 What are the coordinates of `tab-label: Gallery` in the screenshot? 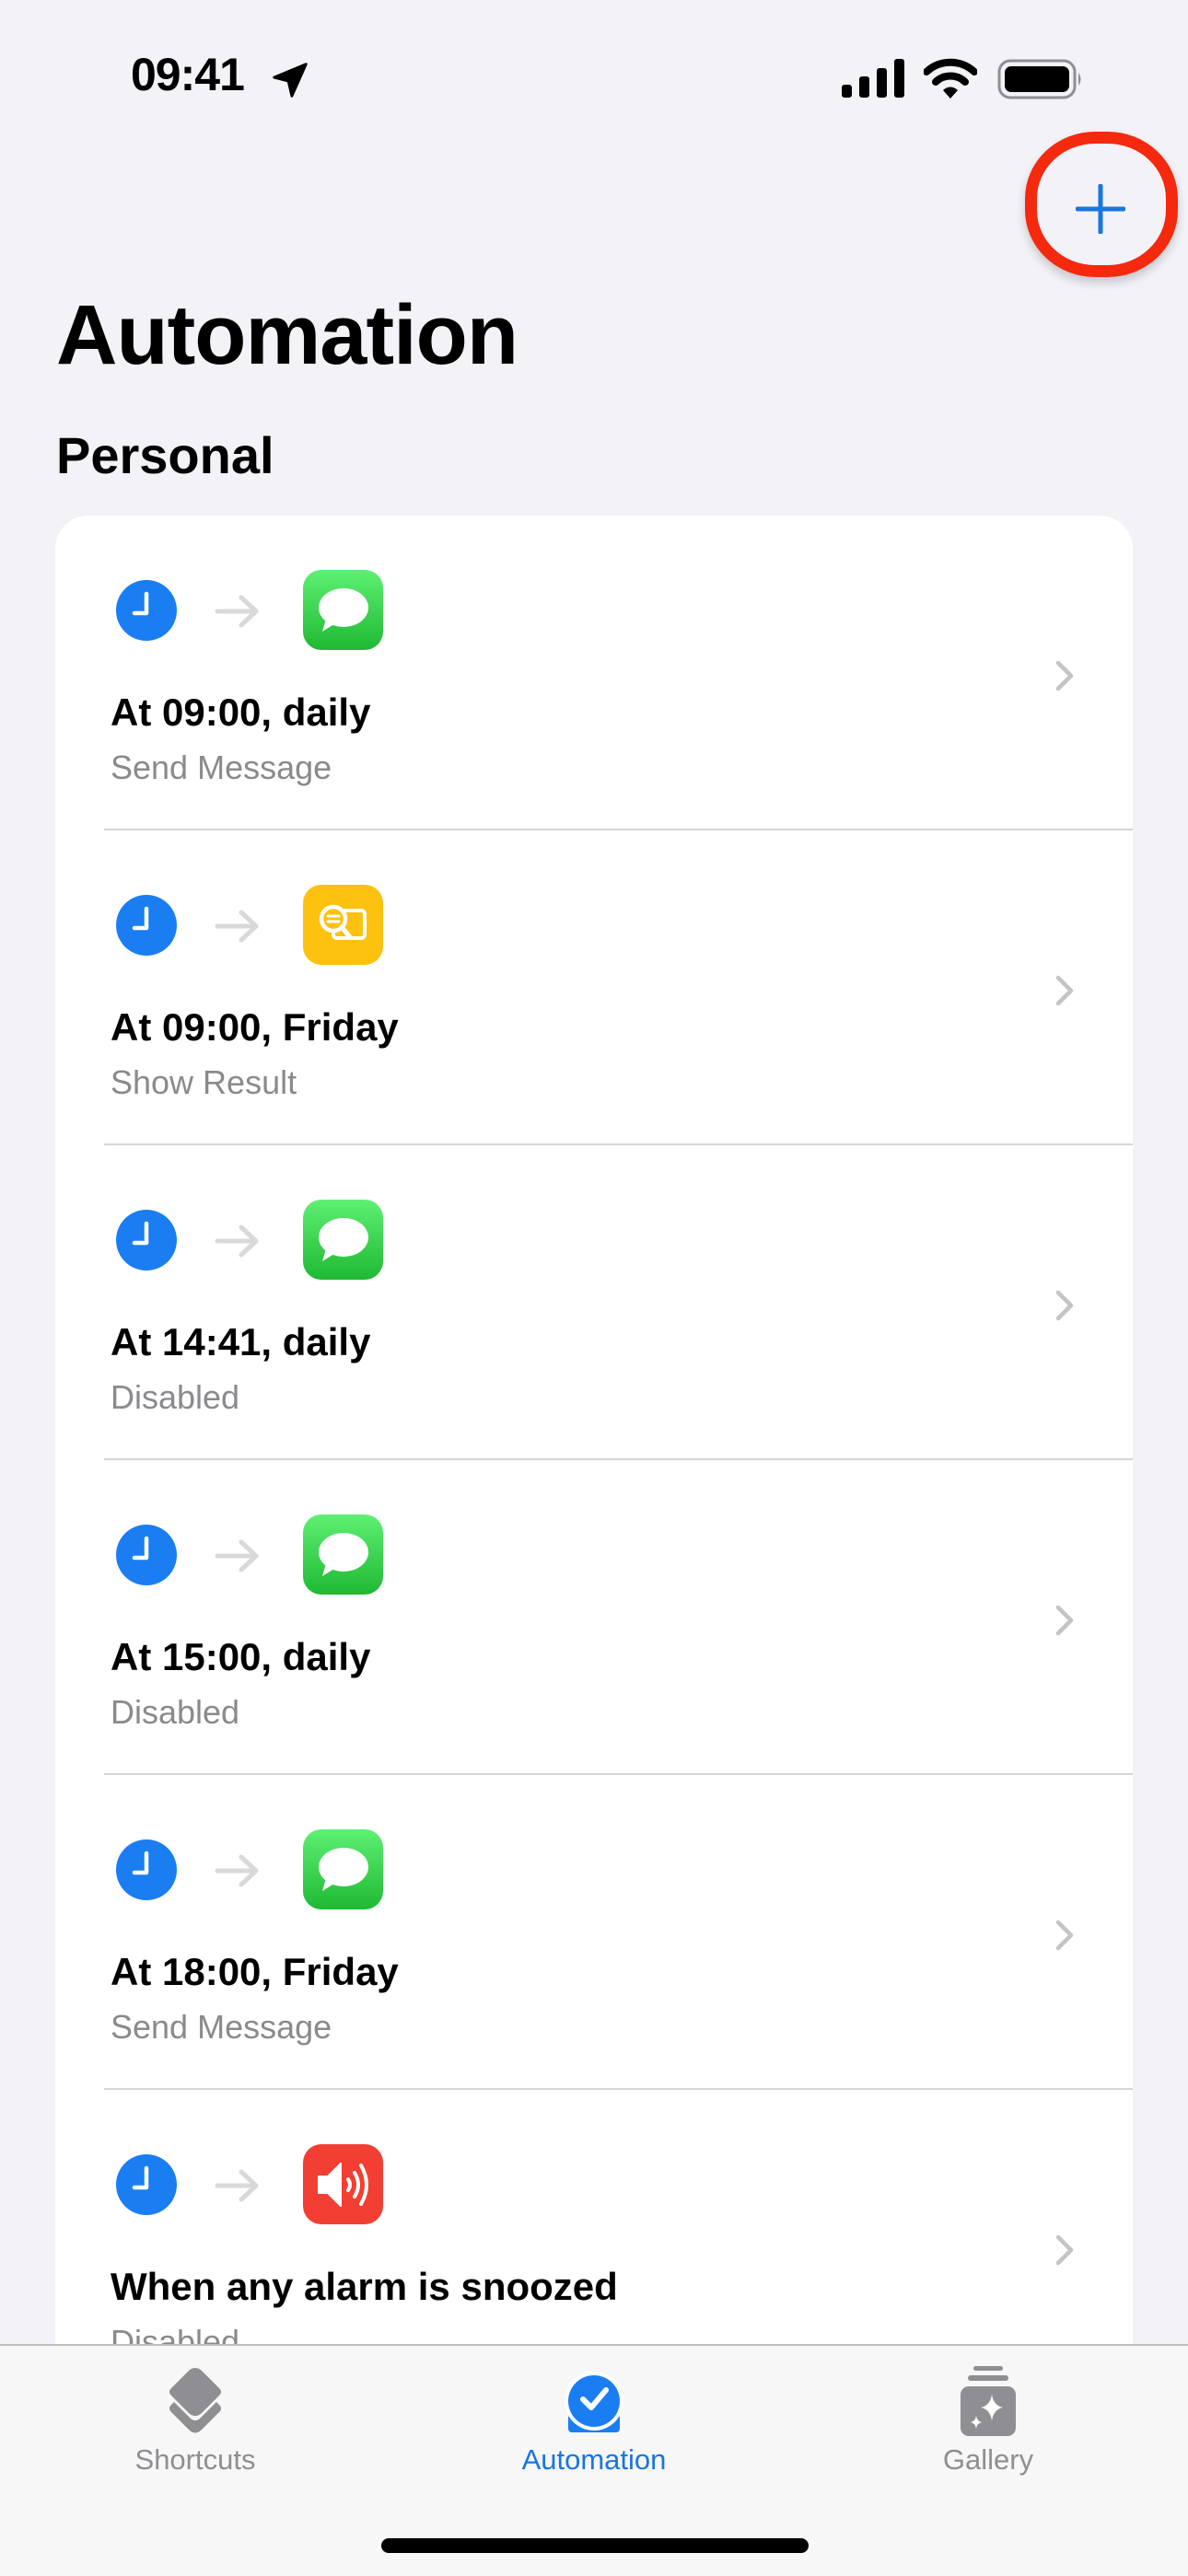 It's located at (988, 2459).